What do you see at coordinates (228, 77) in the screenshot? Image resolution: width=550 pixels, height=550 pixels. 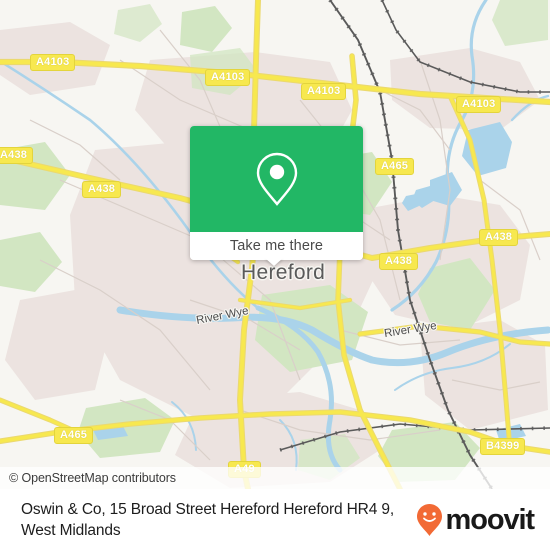 I see `road-shield-a4103-n: A4103` at bounding box center [228, 77].